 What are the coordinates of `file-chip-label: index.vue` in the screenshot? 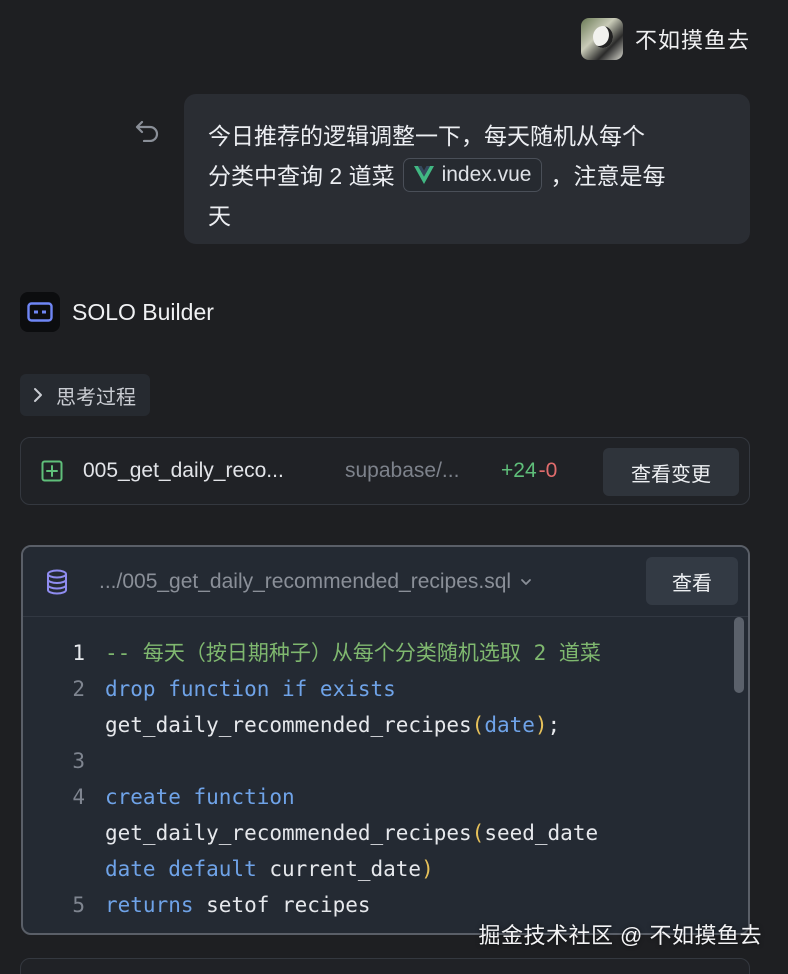 It's located at (486, 174).